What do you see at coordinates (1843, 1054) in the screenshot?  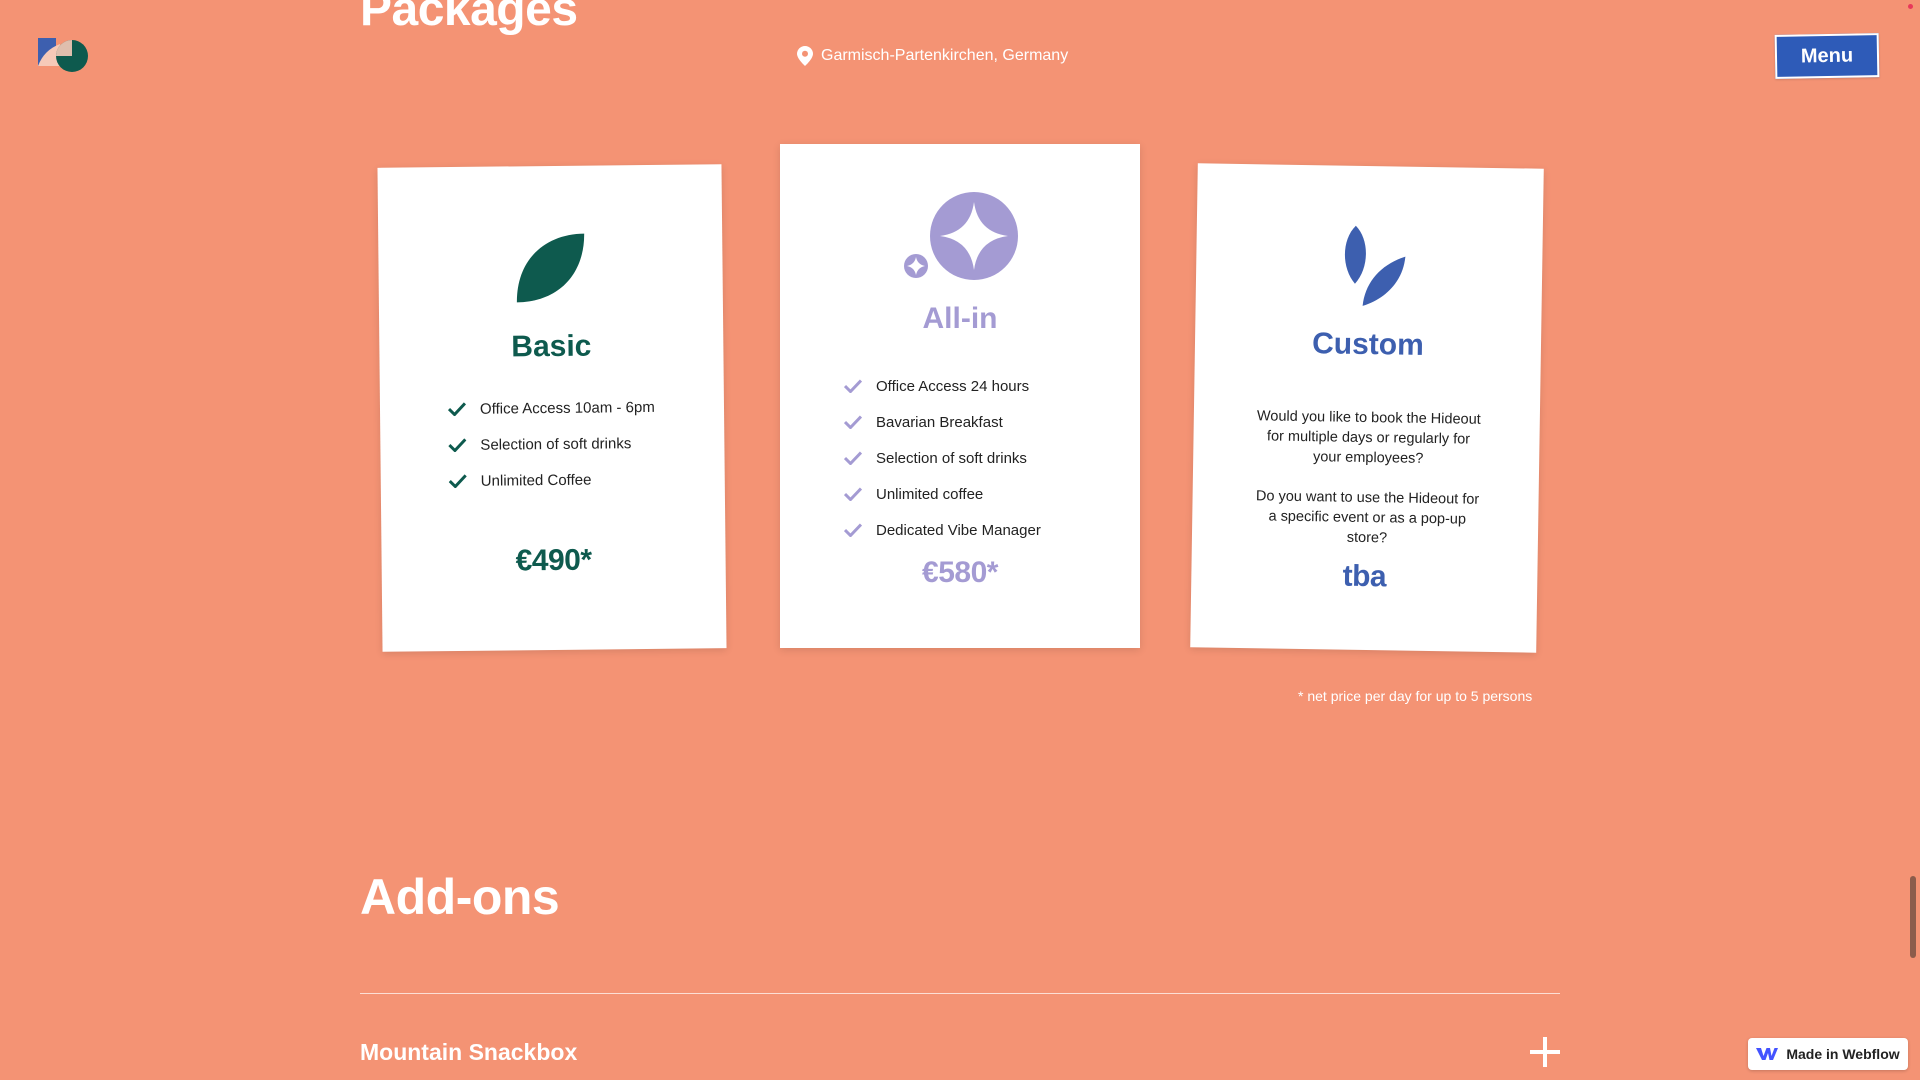 I see `badge-label: Made in Webflow` at bounding box center [1843, 1054].